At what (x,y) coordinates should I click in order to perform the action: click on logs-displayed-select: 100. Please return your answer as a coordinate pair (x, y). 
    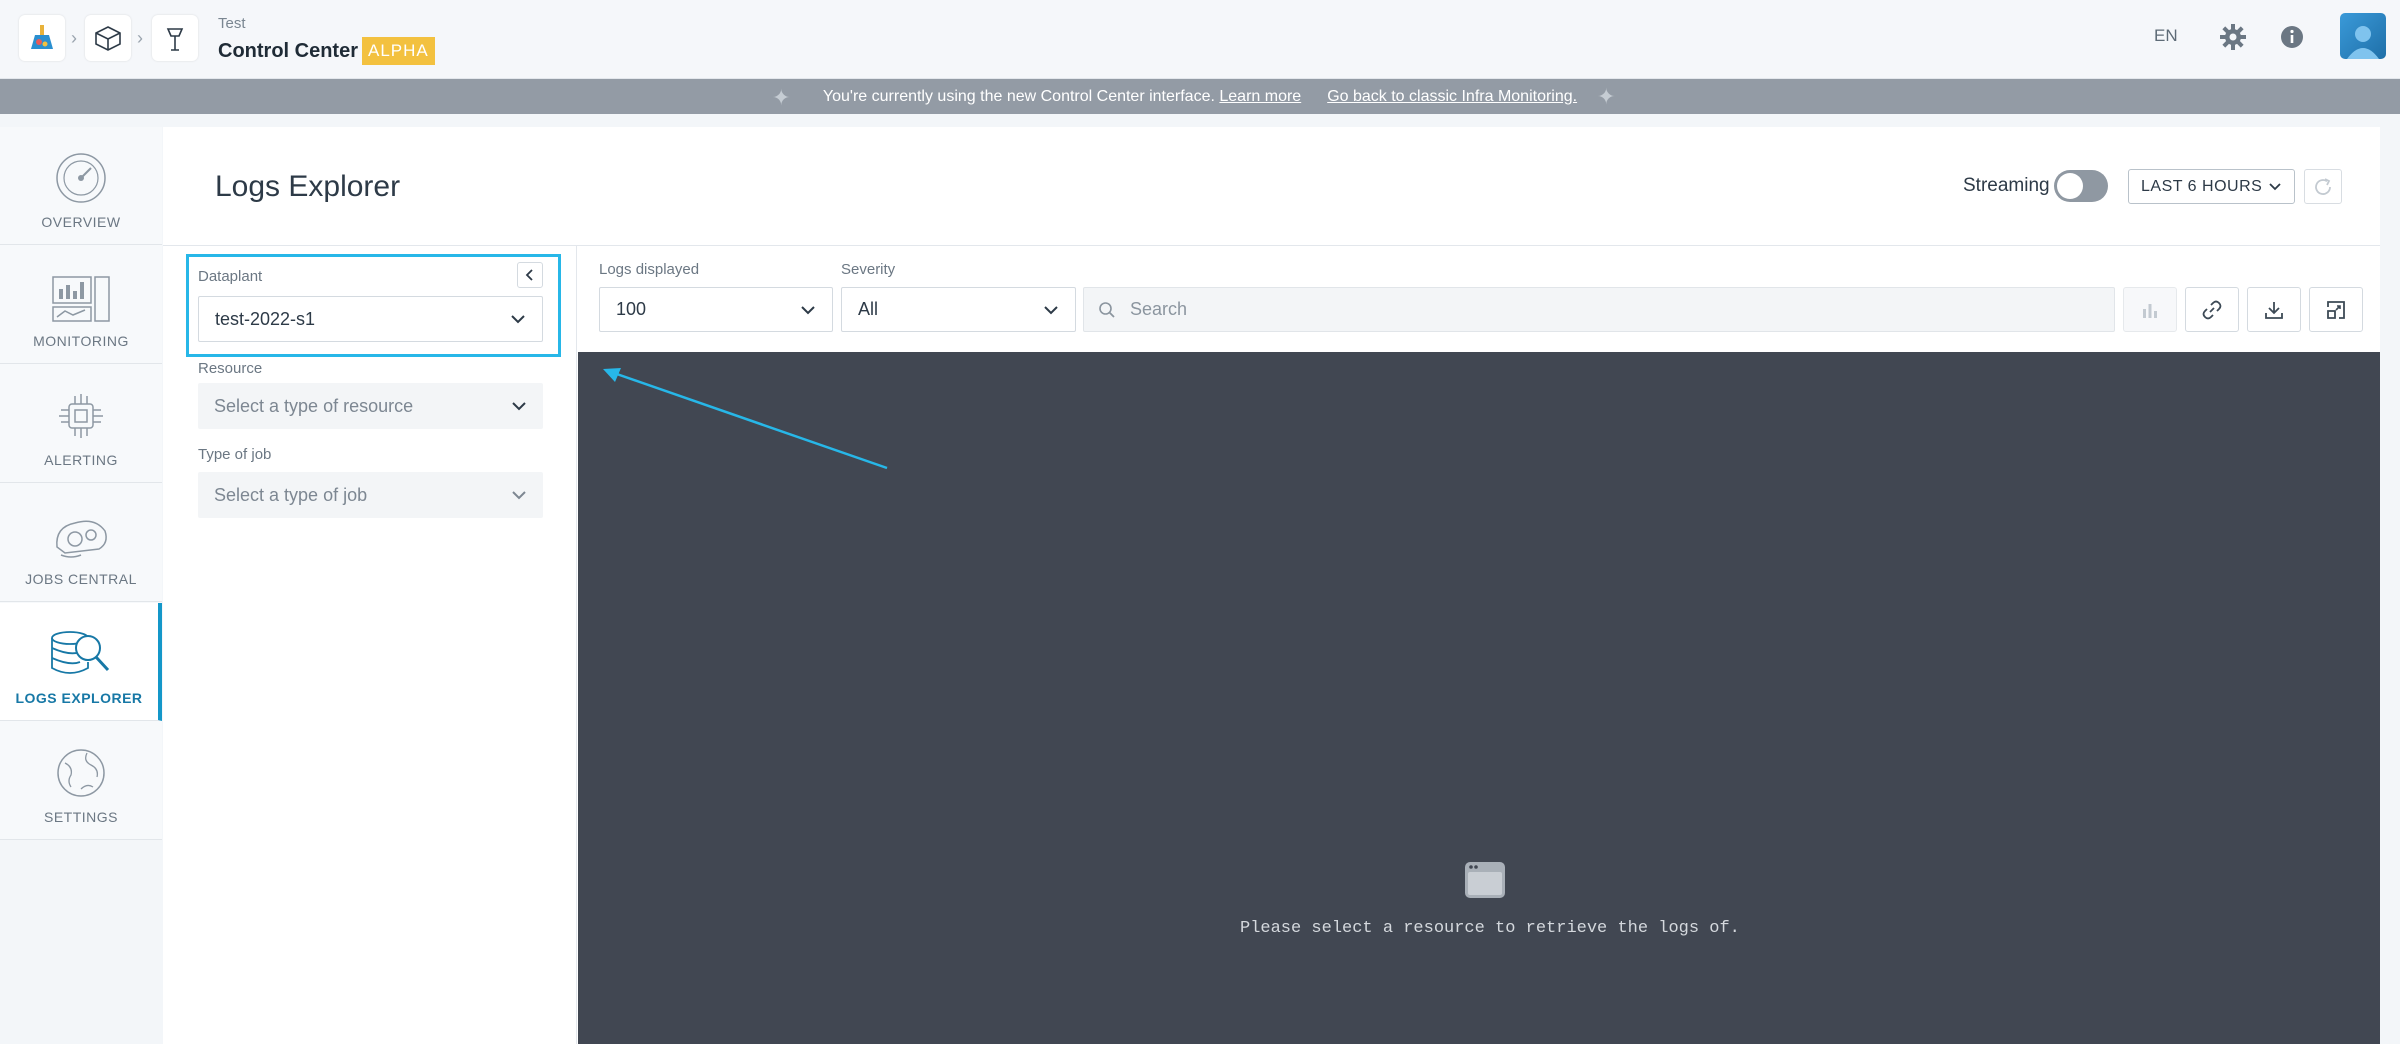
    Looking at the image, I should click on (716, 309).